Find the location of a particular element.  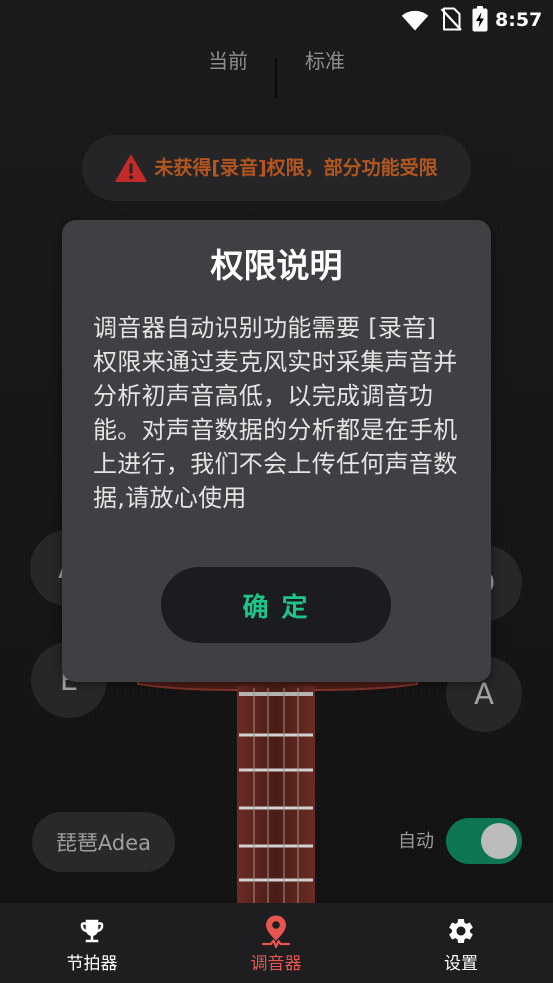

battery-charging-icon is located at coordinates (480, 19).